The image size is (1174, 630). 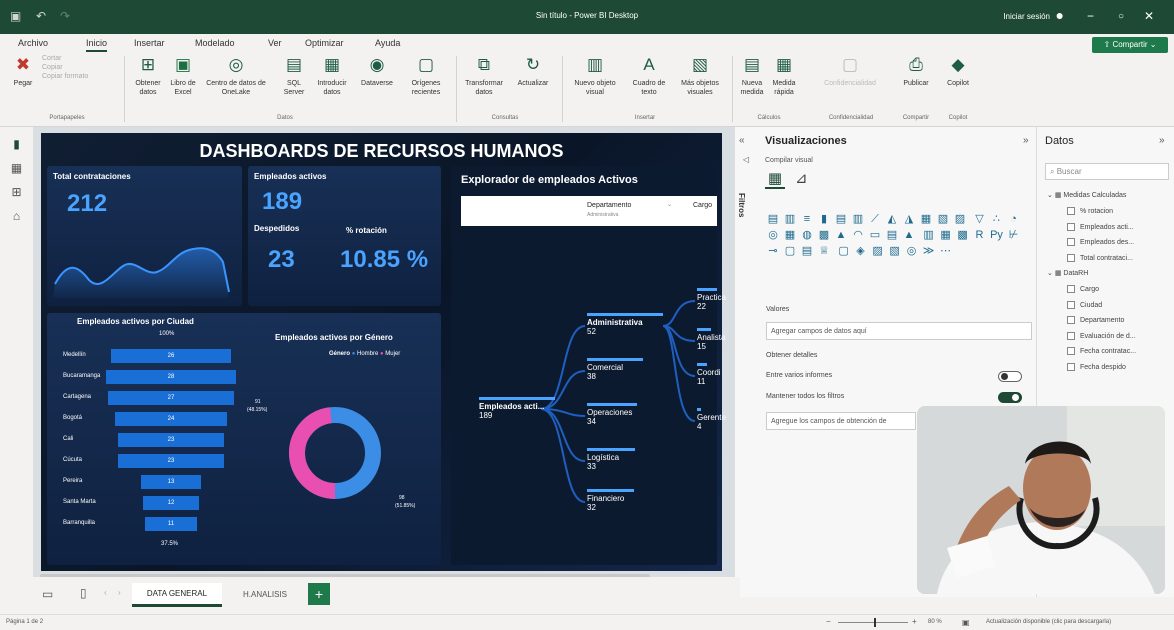 I want to click on zoom-out-icon: −, so click(x=828, y=621).